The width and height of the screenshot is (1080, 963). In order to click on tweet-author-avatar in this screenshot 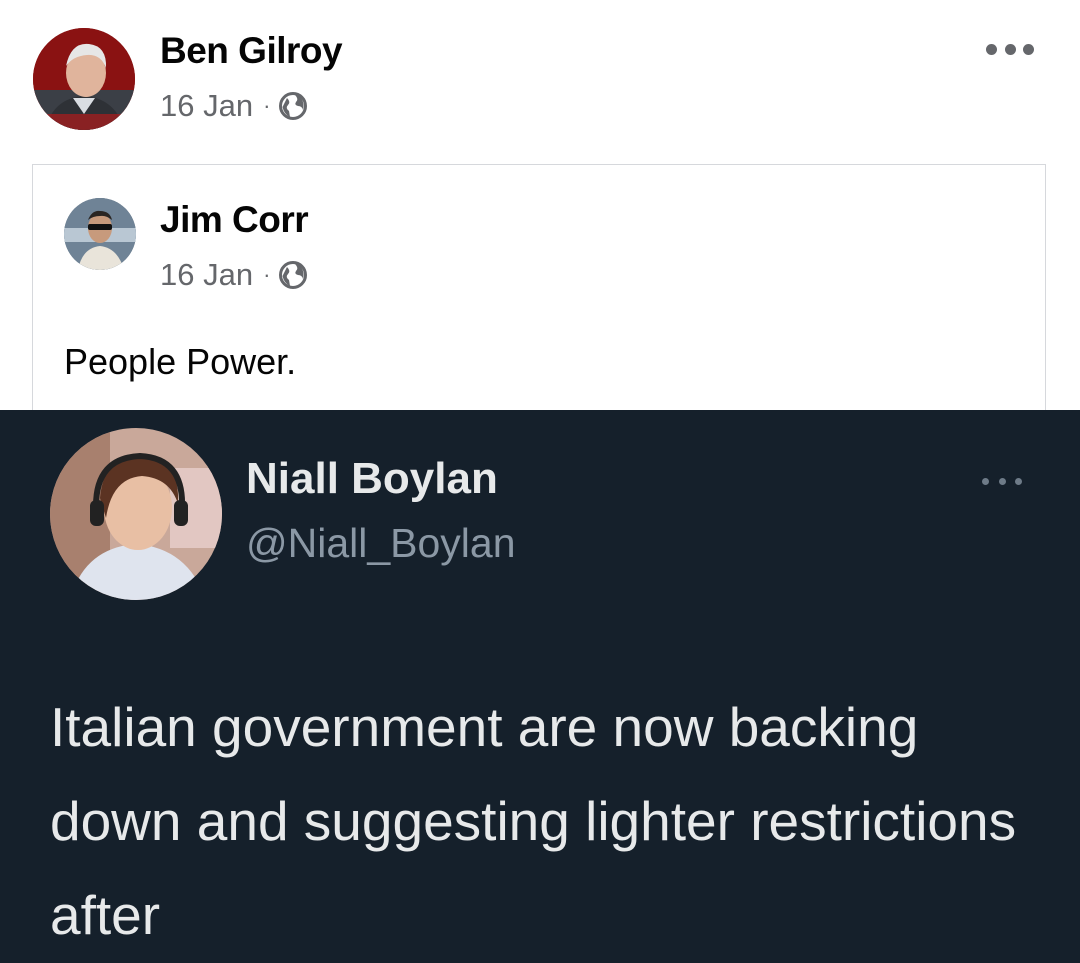, I will do `click(136, 514)`.